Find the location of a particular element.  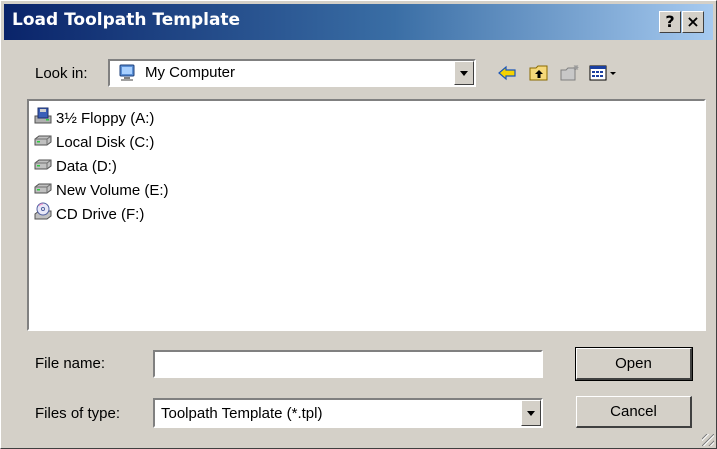

floppy-drive-icon is located at coordinates (43, 118).